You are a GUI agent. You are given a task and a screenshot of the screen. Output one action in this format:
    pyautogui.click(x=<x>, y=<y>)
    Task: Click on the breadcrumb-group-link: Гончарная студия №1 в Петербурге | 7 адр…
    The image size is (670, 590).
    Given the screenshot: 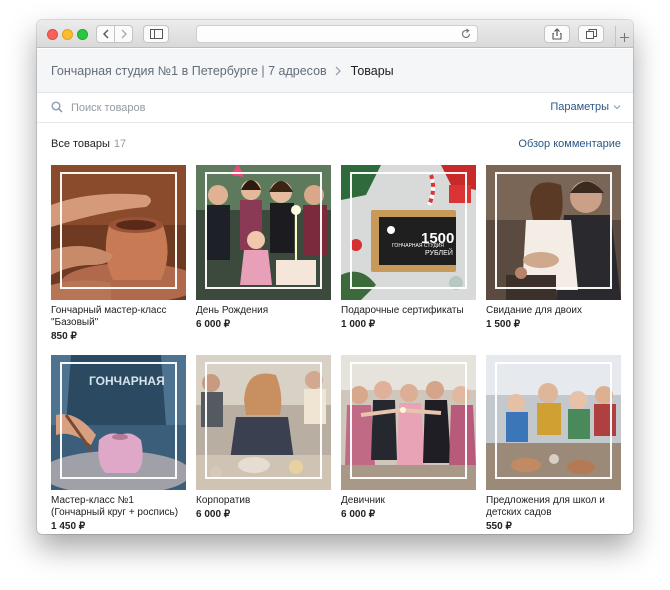 What is the action you would take?
    pyautogui.click(x=189, y=71)
    